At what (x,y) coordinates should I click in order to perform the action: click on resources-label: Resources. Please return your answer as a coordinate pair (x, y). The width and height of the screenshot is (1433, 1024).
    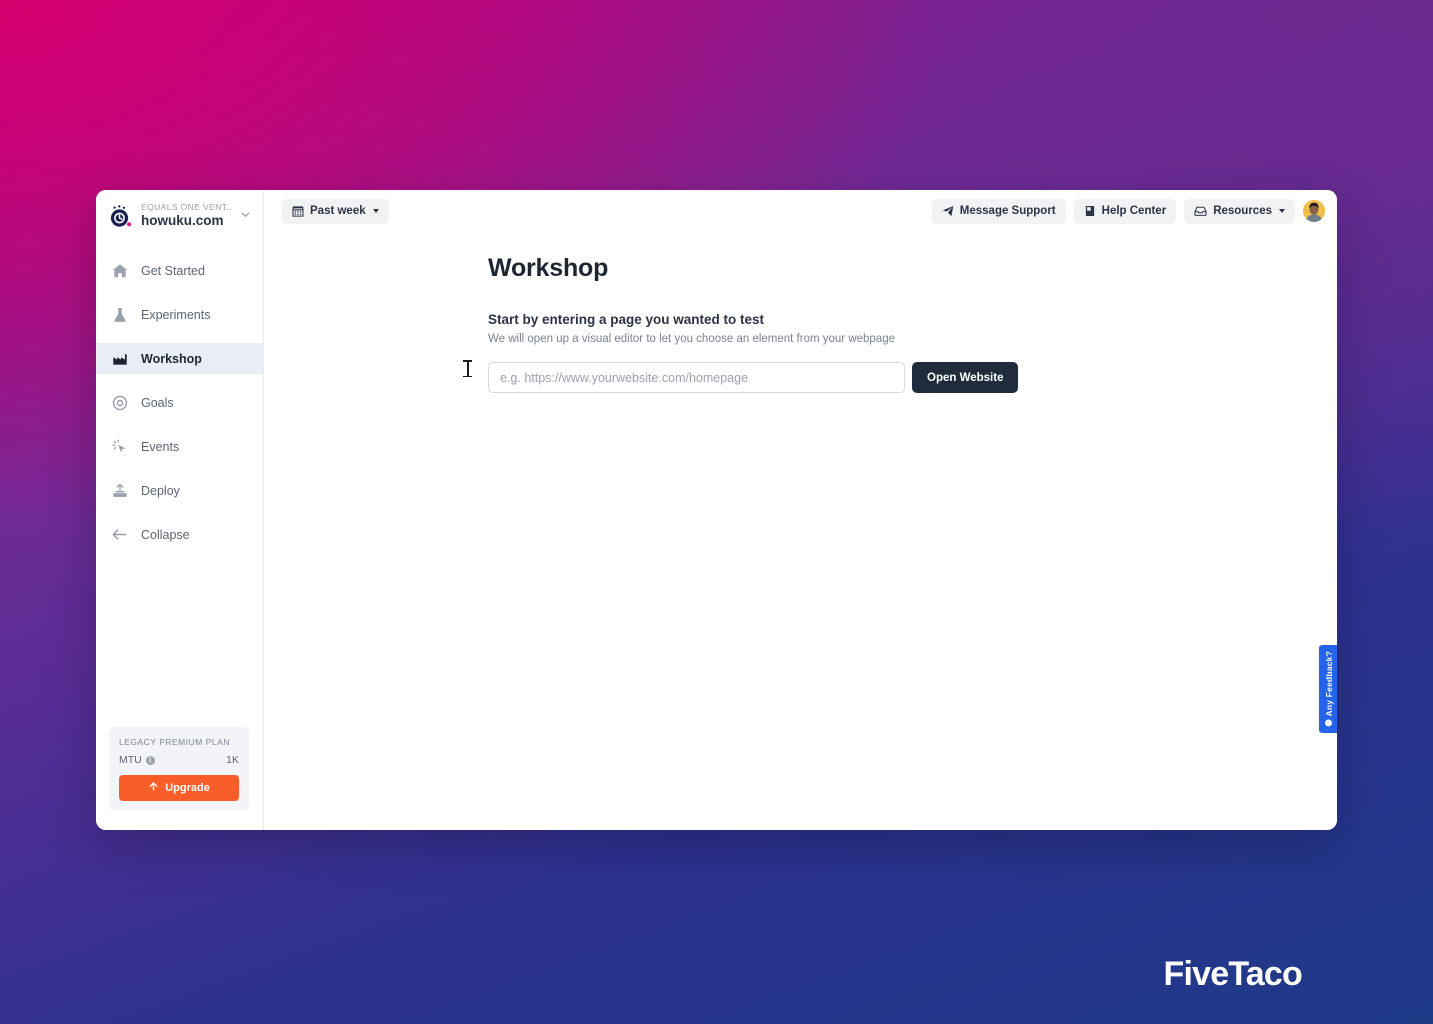
    Looking at the image, I should click on (1242, 211).